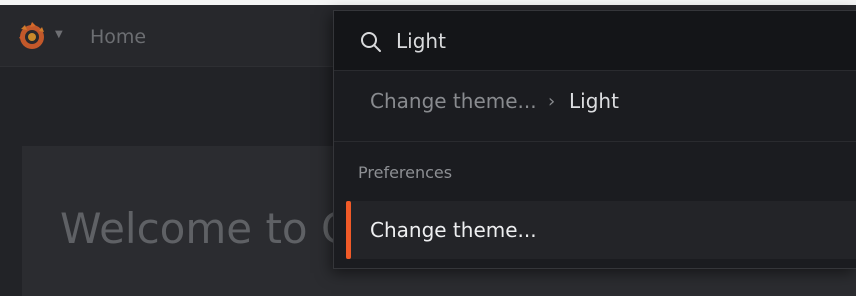 Image resolution: width=856 pixels, height=296 pixels. I want to click on welcome-title: Welcome to G, so click(207, 228).